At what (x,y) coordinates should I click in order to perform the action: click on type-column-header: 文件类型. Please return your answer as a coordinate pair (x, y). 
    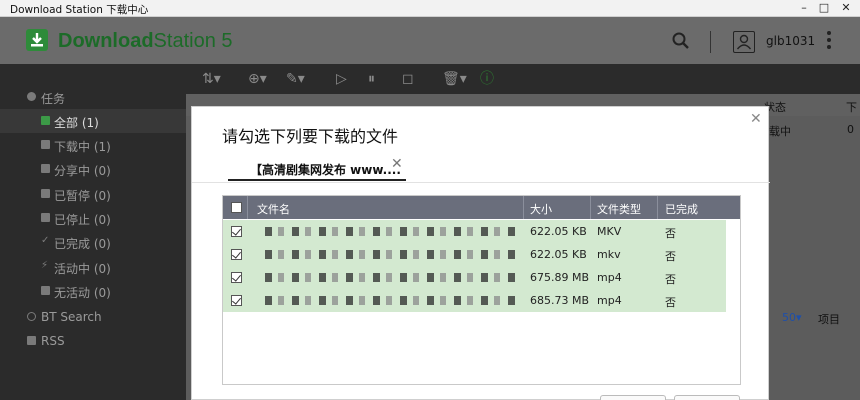
    Looking at the image, I should click on (619, 209).